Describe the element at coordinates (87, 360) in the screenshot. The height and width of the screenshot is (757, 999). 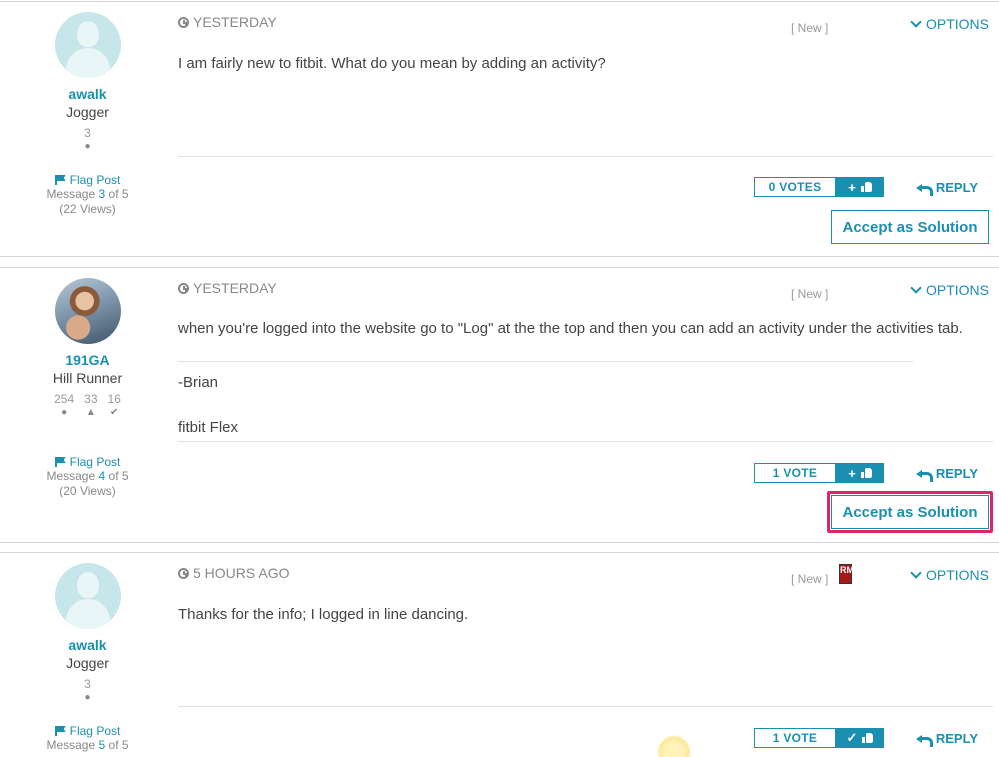
I see `author-name: 191GA` at that location.